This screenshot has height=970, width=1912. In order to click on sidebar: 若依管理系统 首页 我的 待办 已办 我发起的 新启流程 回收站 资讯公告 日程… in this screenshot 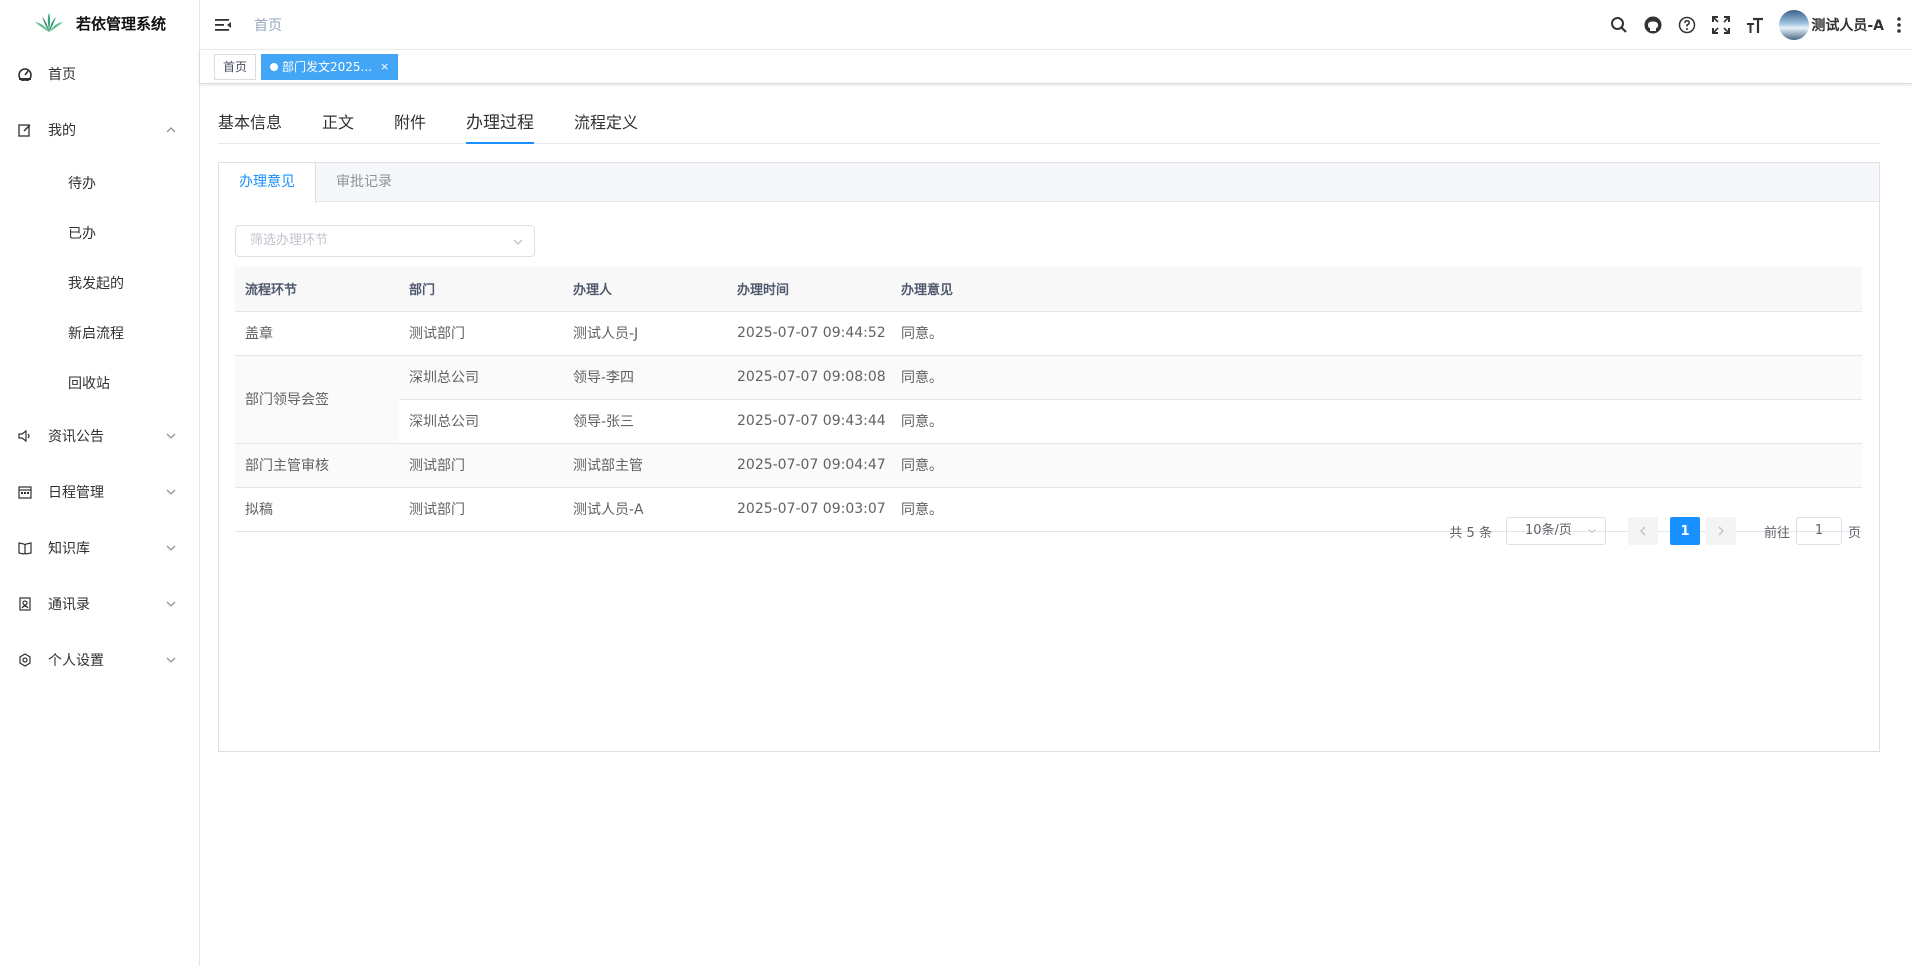, I will do `click(100, 483)`.